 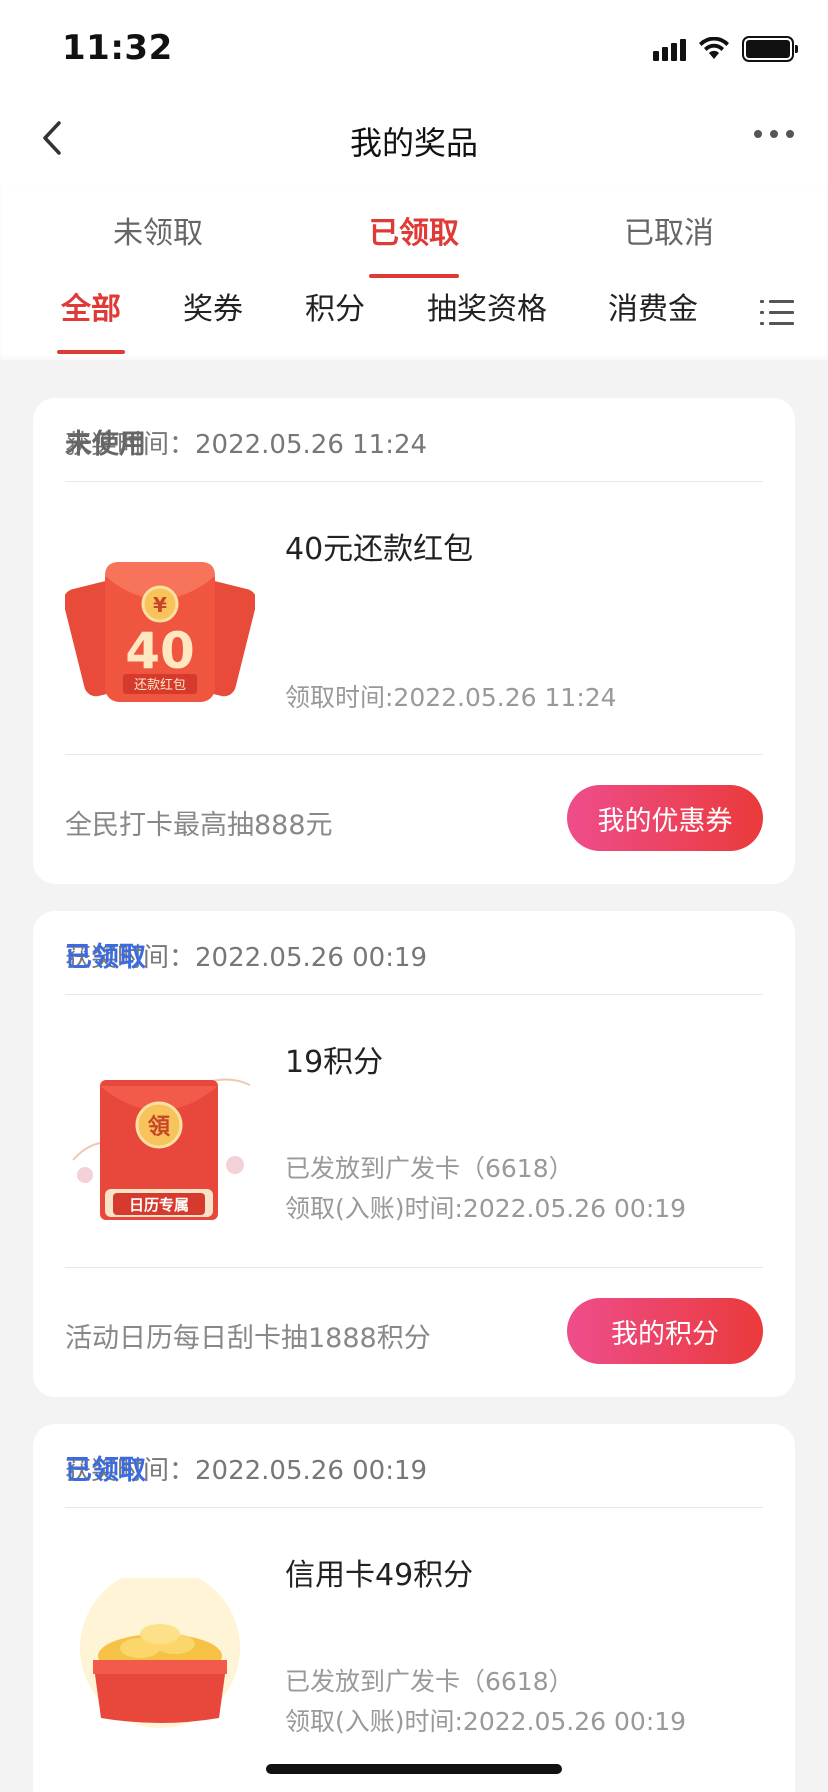 I want to click on tab-all: 全部, so click(x=91, y=319).